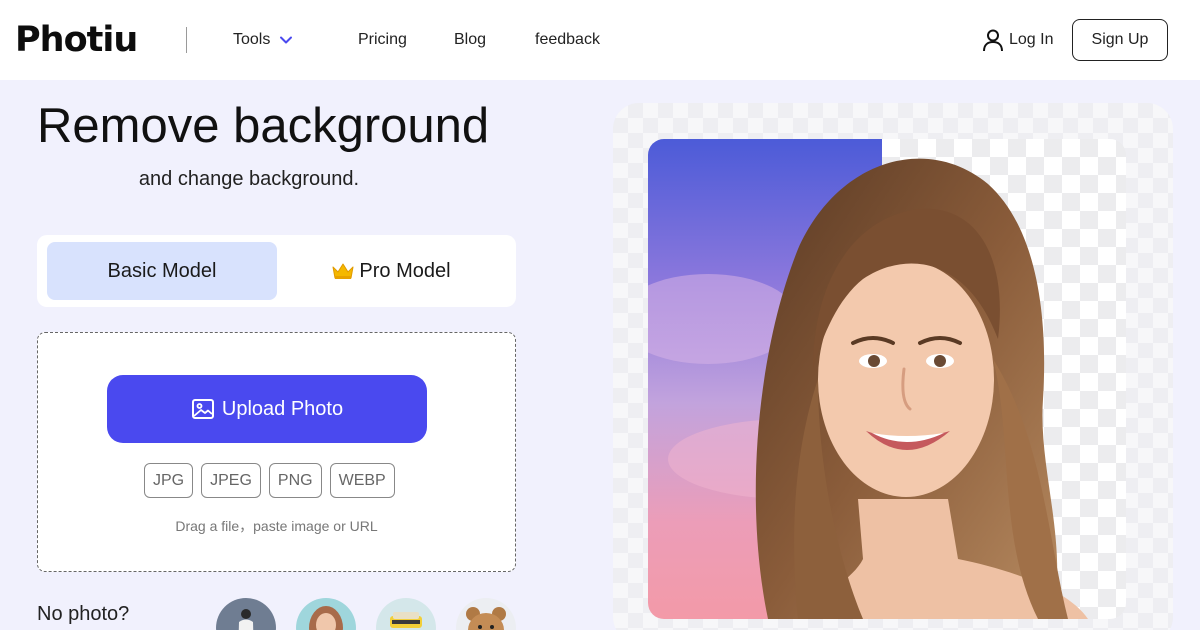  Describe the element at coordinates (567, 40) in the screenshot. I see `nav-feedback: feedback` at that location.